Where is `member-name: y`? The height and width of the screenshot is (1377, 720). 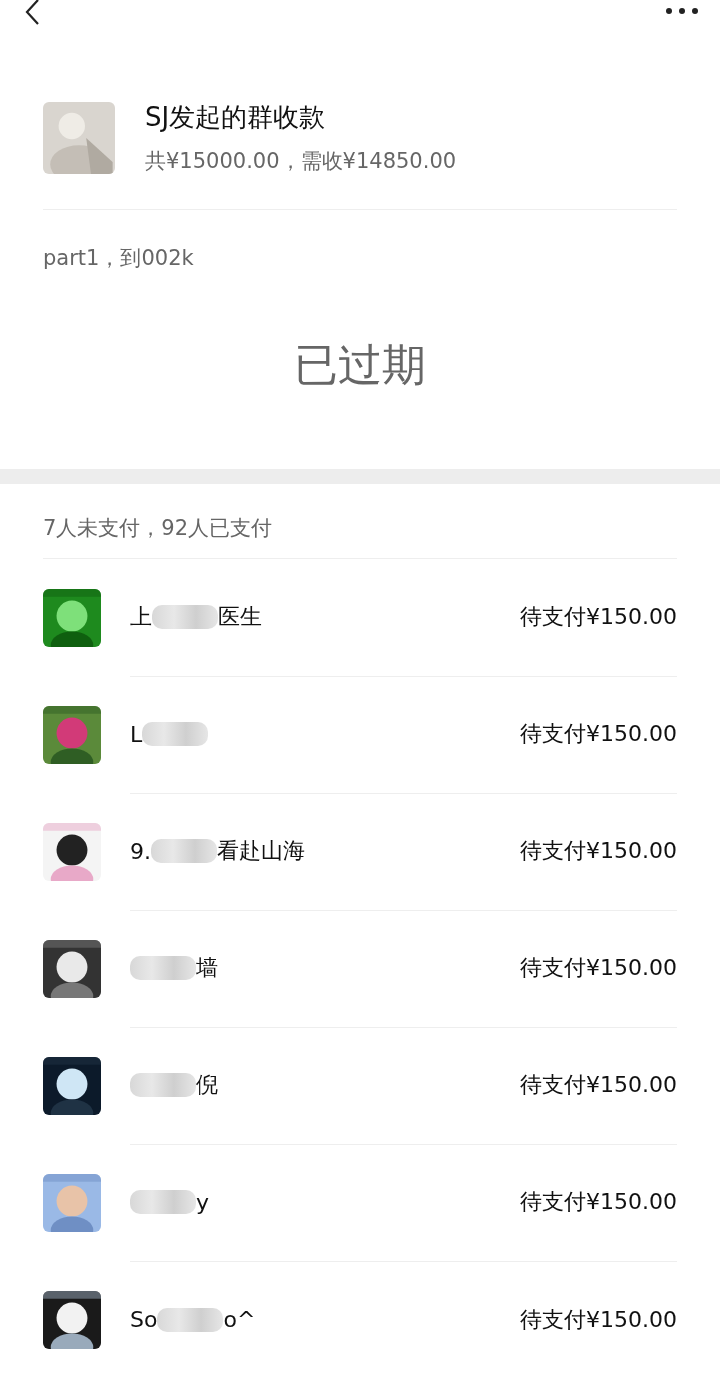
member-name: y is located at coordinates (203, 1202).